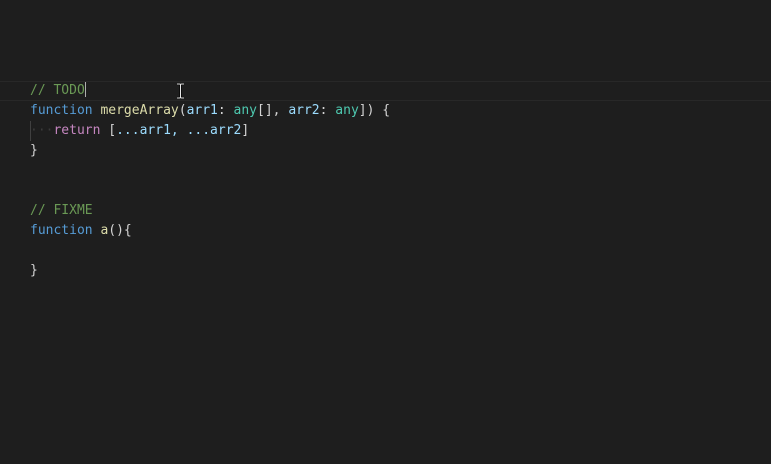 The image size is (771, 464). What do you see at coordinates (180, 91) in the screenshot?
I see `i-beam-cursor-icon` at bounding box center [180, 91].